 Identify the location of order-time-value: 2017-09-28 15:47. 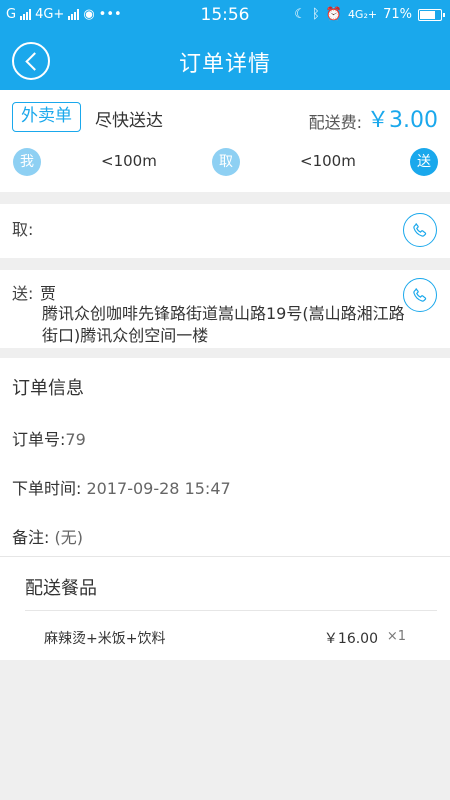
(158, 488).